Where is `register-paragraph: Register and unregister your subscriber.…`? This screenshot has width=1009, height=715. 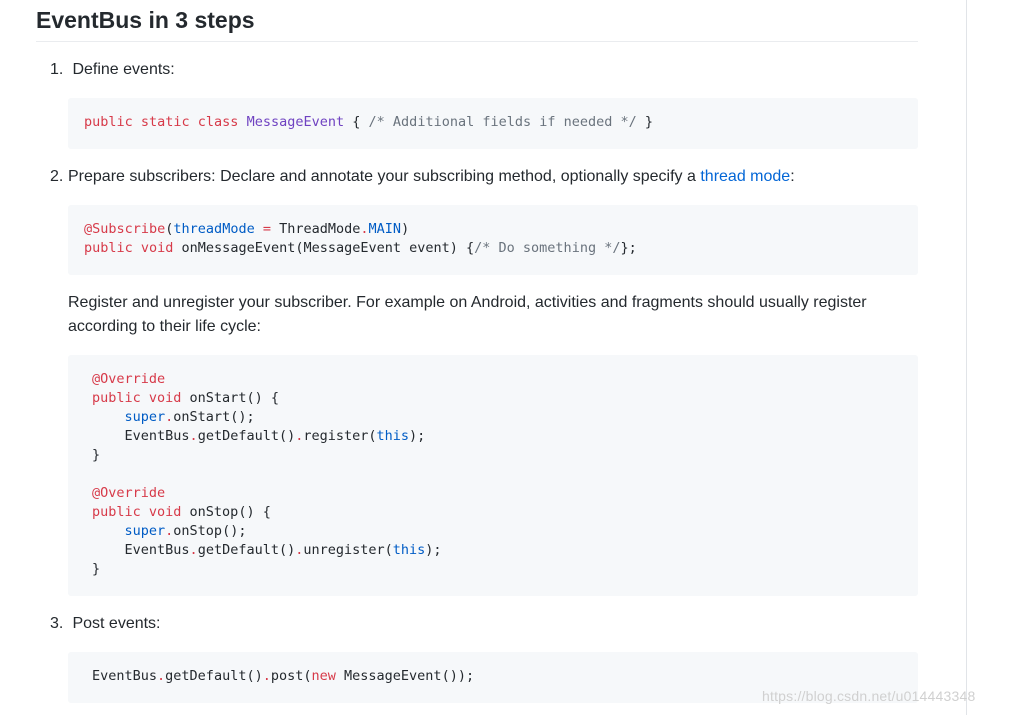
register-paragraph: Register and unregister your subscriber.… is located at coordinates (467, 314).